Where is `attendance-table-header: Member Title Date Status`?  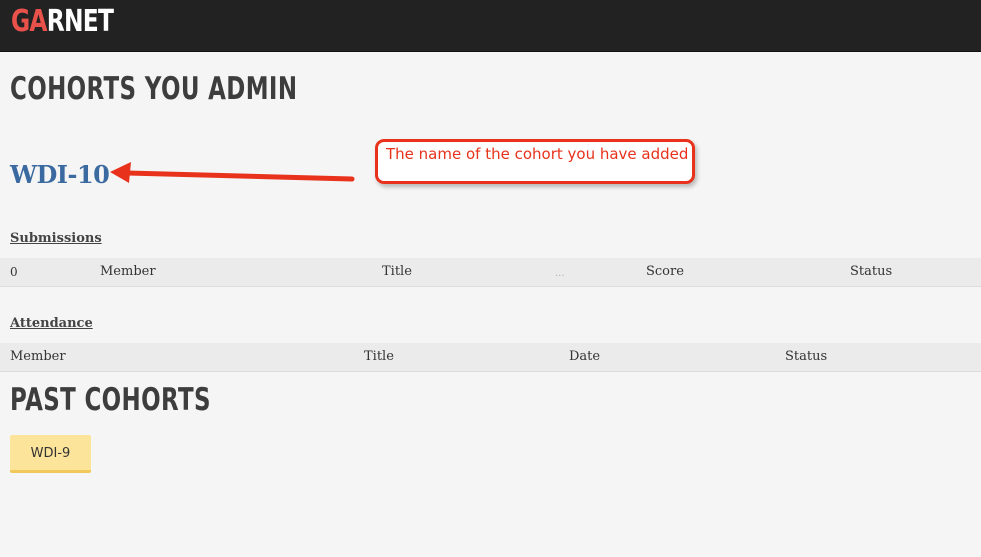
attendance-table-header: Member Title Date Status is located at coordinates (490, 357).